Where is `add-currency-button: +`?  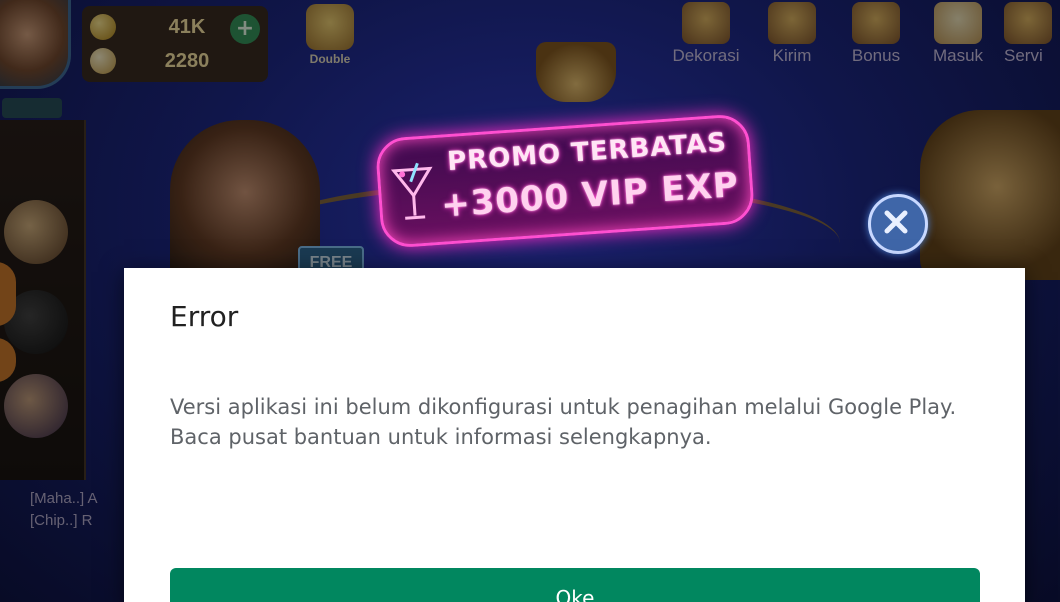
add-currency-button: + is located at coordinates (245, 29).